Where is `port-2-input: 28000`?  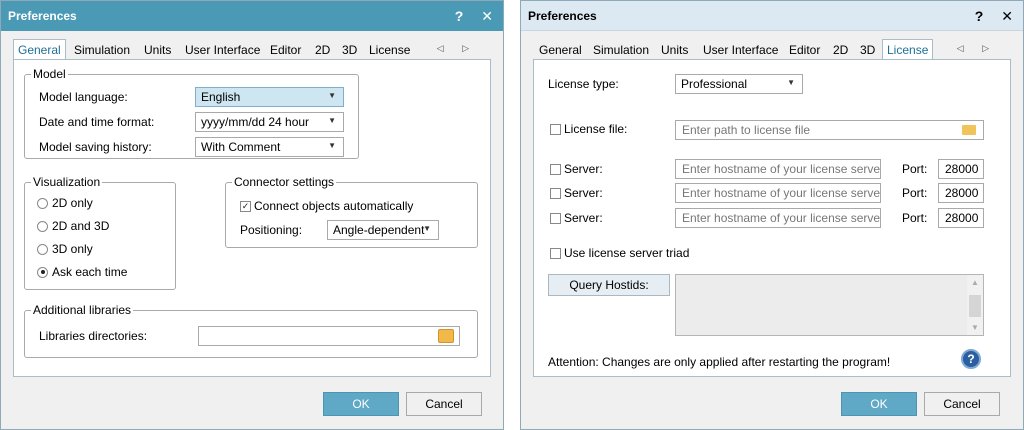
port-2-input: 28000 is located at coordinates (961, 193).